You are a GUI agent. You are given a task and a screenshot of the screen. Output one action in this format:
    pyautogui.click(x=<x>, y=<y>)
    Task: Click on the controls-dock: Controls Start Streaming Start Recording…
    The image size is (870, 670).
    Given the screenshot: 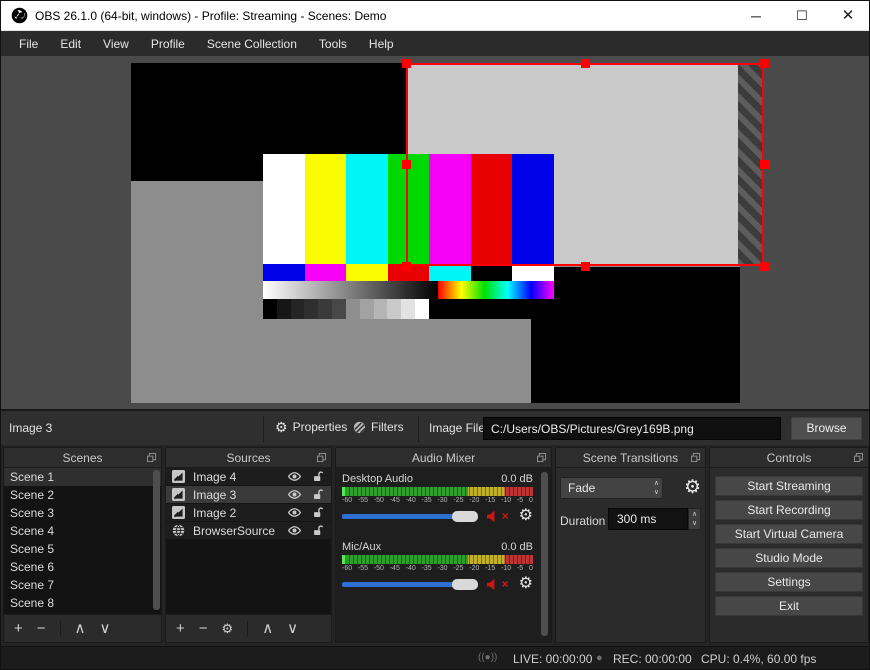 What is the action you would take?
    pyautogui.click(x=789, y=545)
    